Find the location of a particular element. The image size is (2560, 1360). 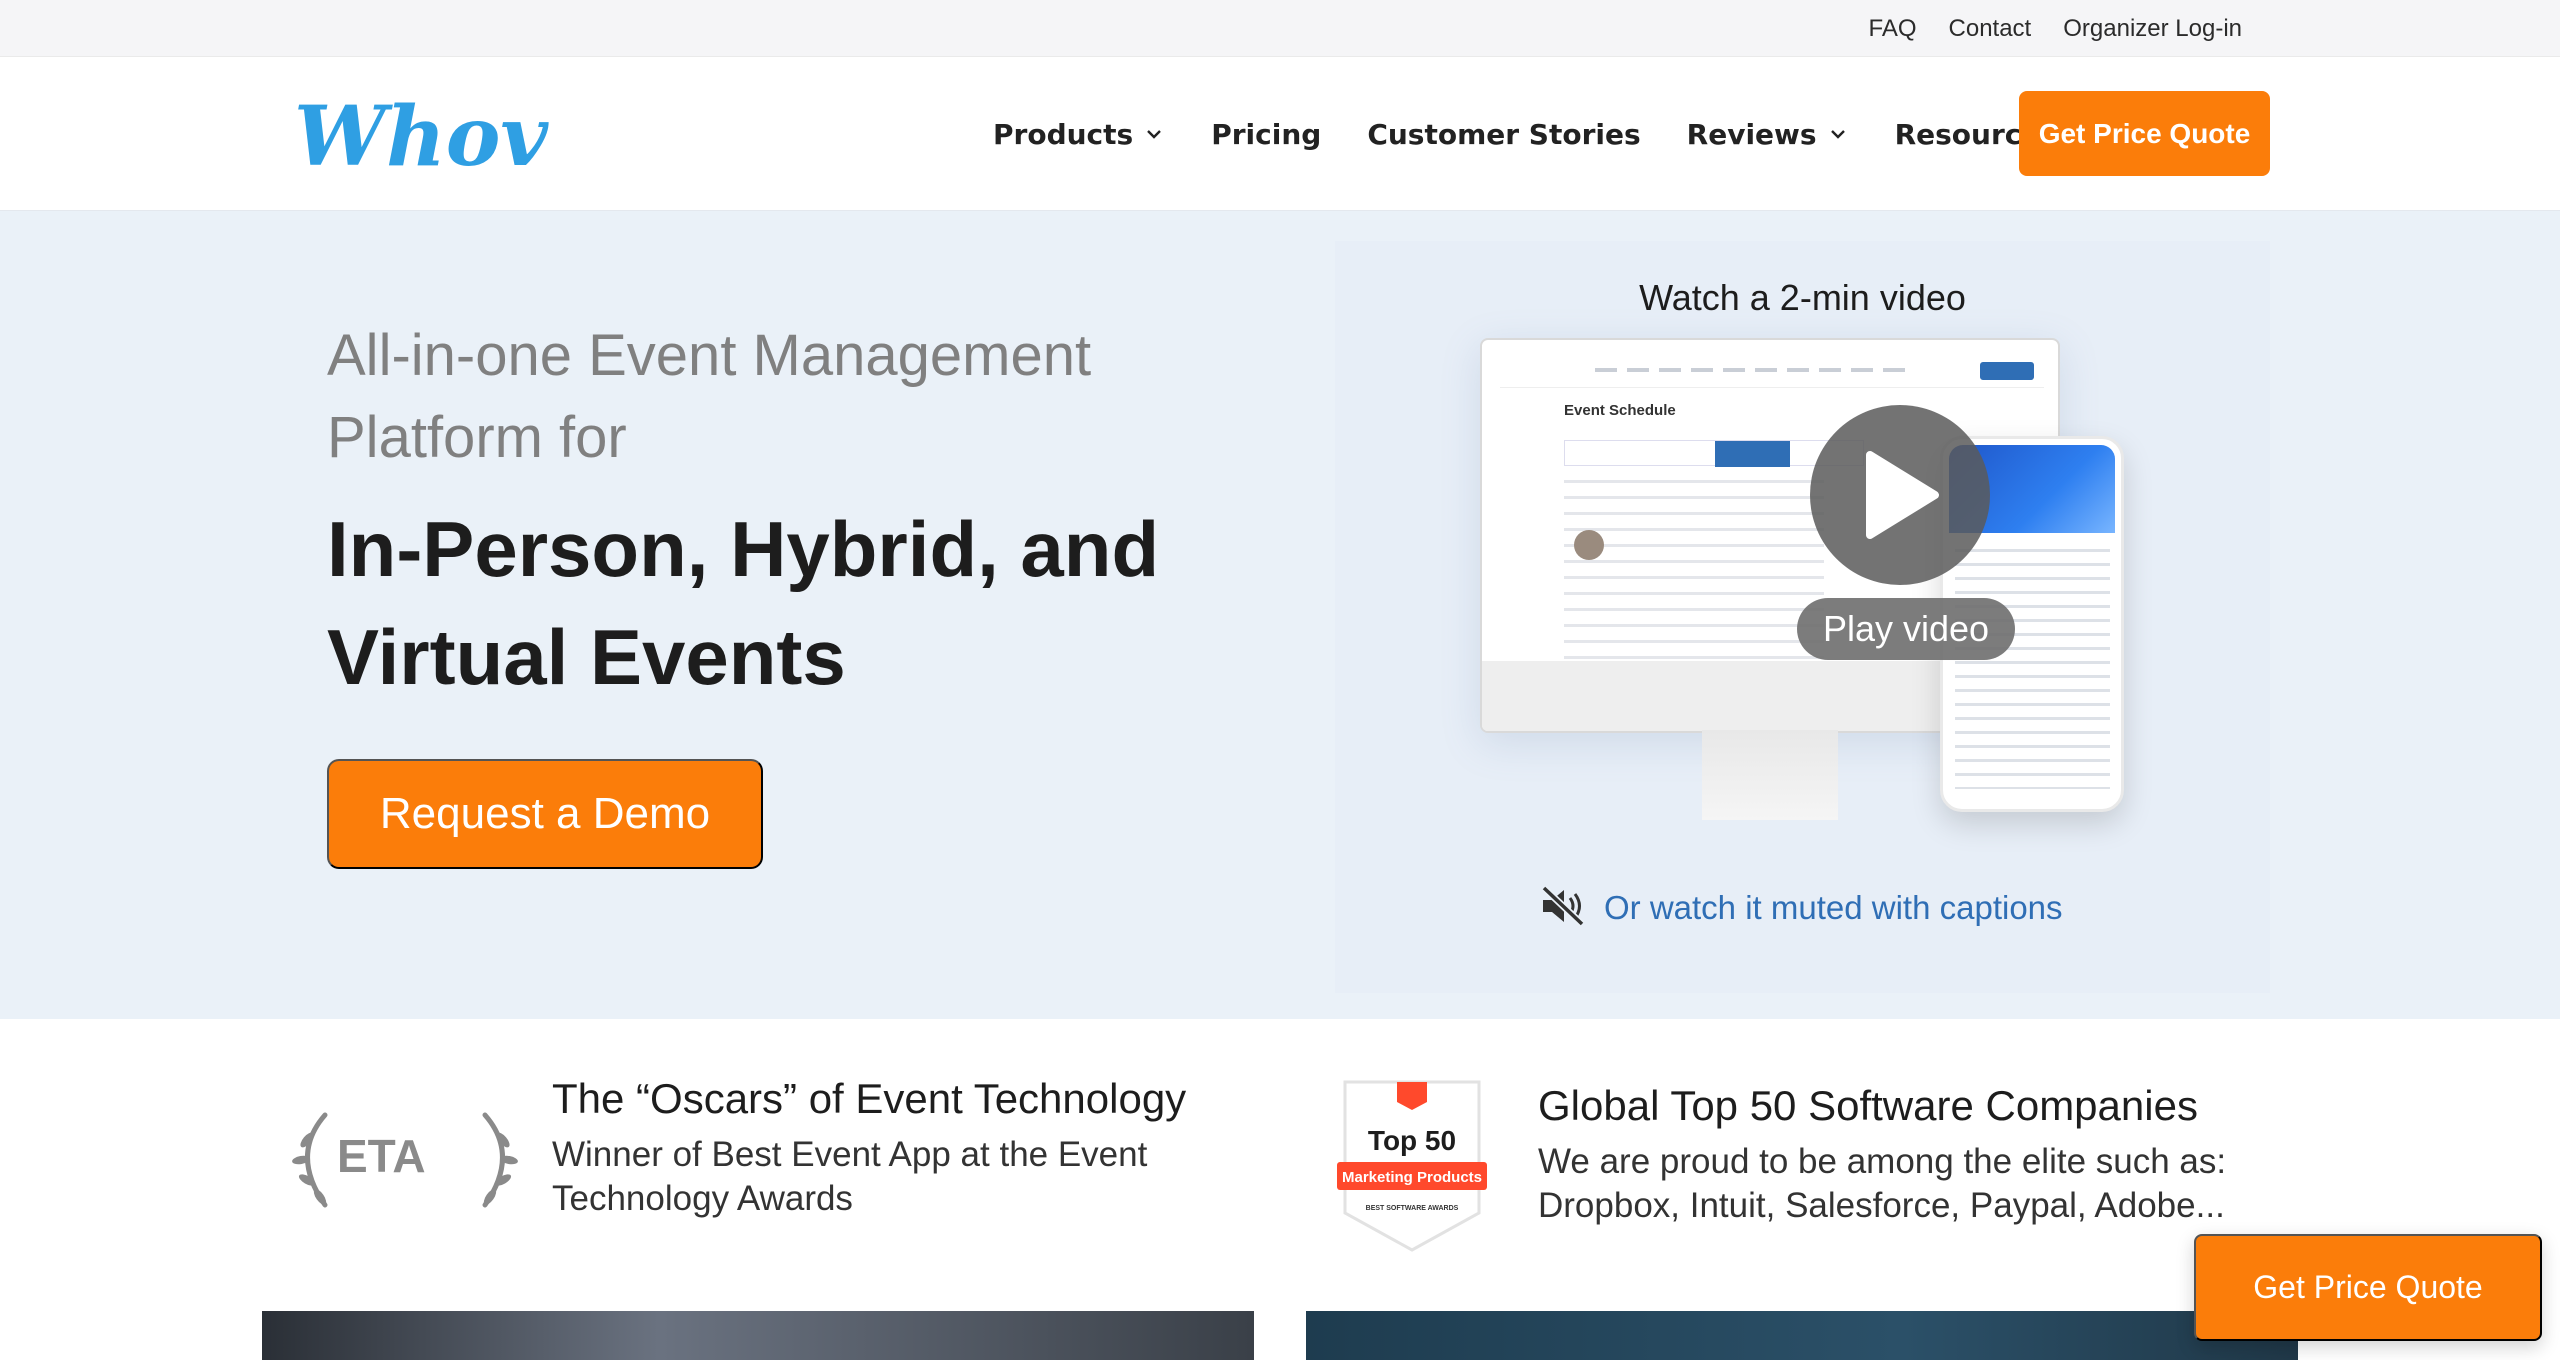

avatar is located at coordinates (1589, 545).